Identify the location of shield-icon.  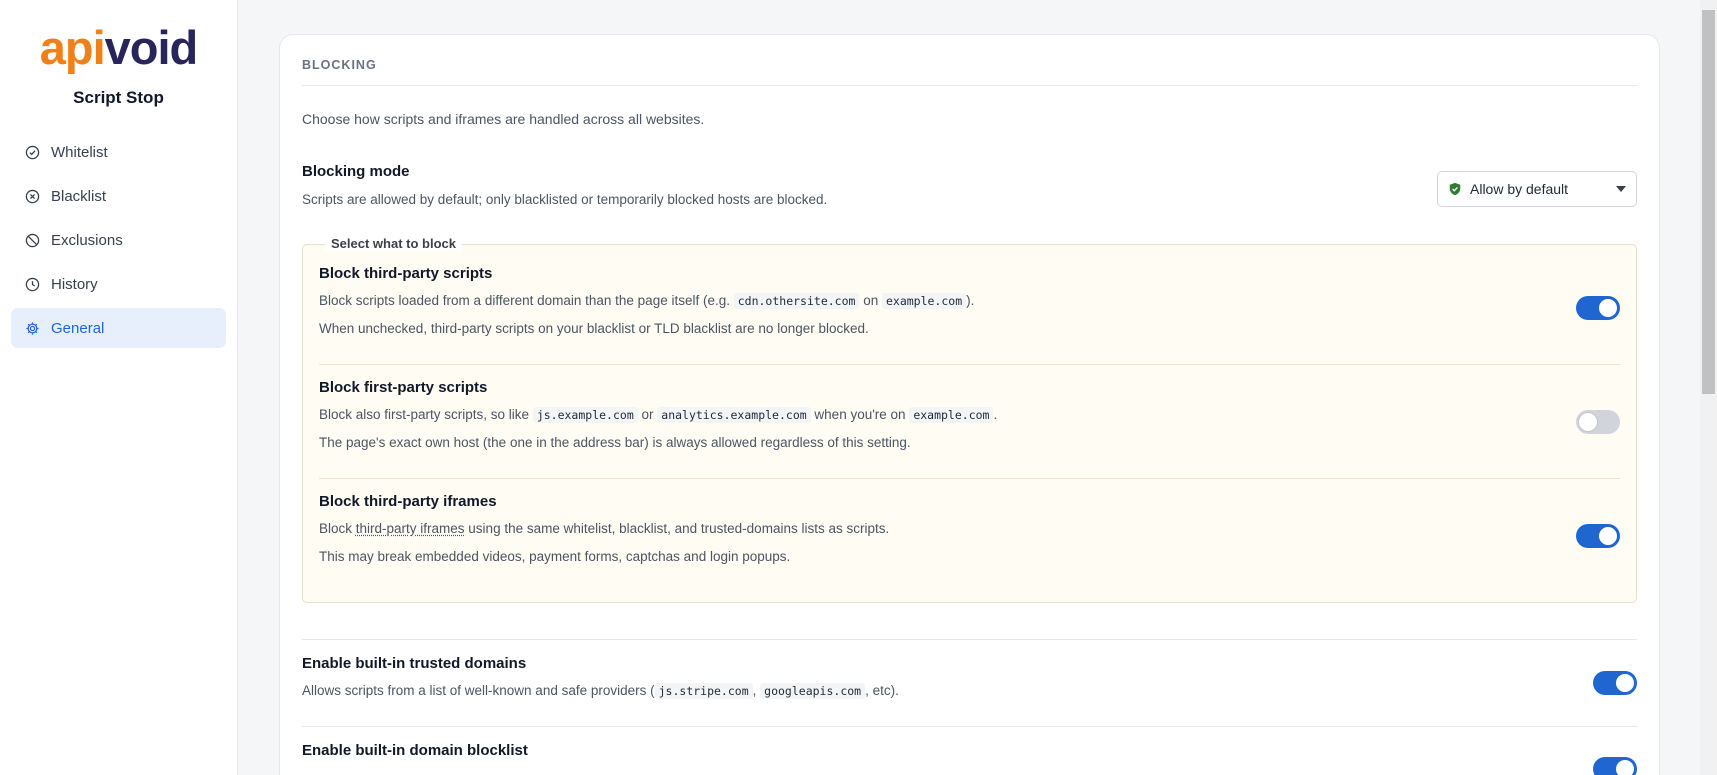
(1455, 189).